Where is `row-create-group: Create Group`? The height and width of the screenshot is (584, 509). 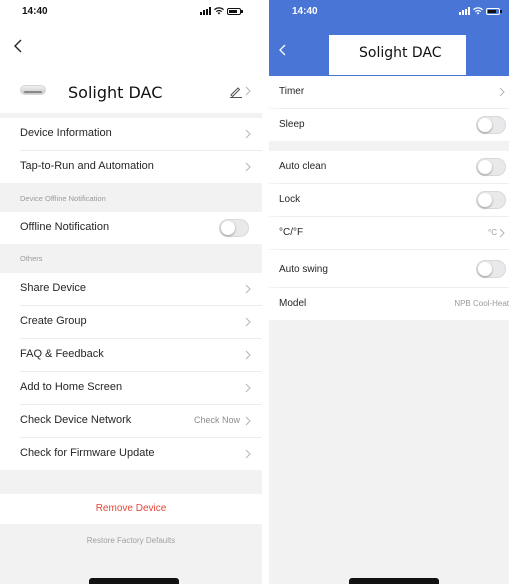
row-create-group: Create Group is located at coordinates (131, 322).